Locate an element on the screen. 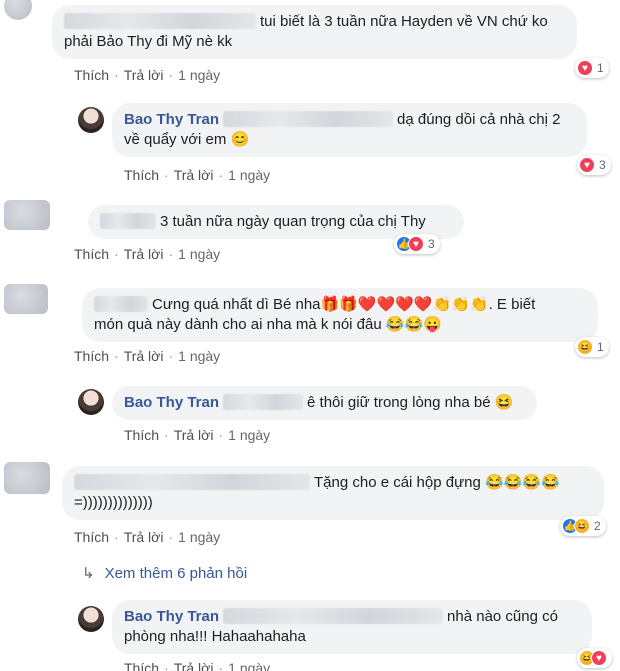 The width and height of the screenshot is (620, 671). reaction-summary: 😆 ♥ is located at coordinates (594, 658).